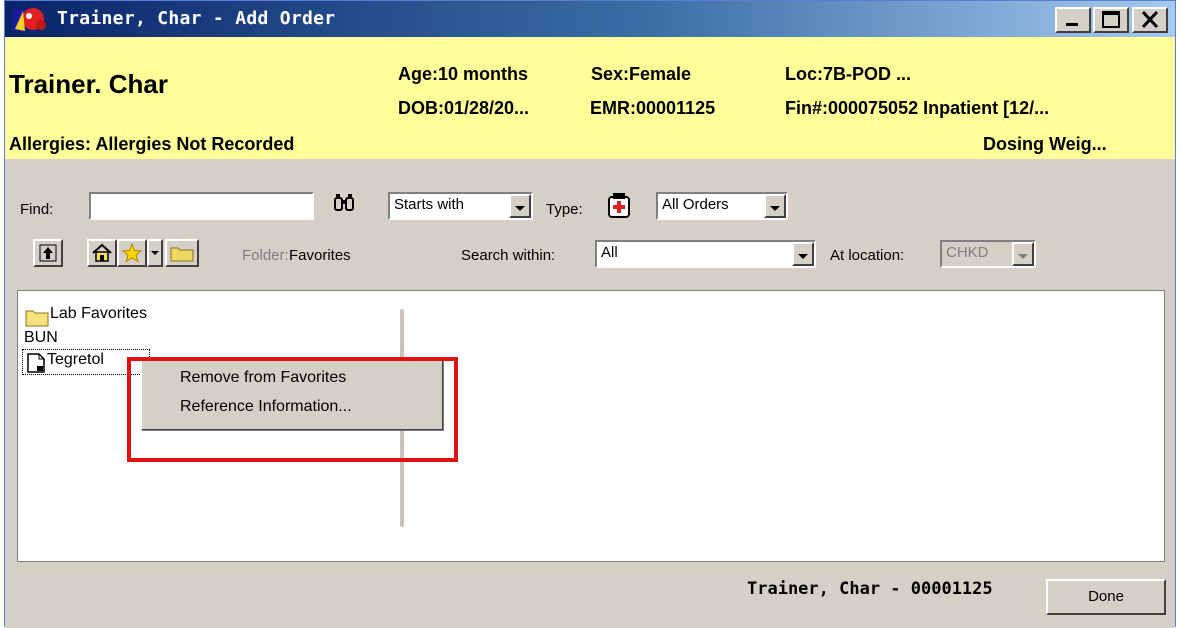 This screenshot has height=628, width=1182. I want to click on up-folder-icon, so click(48, 253).